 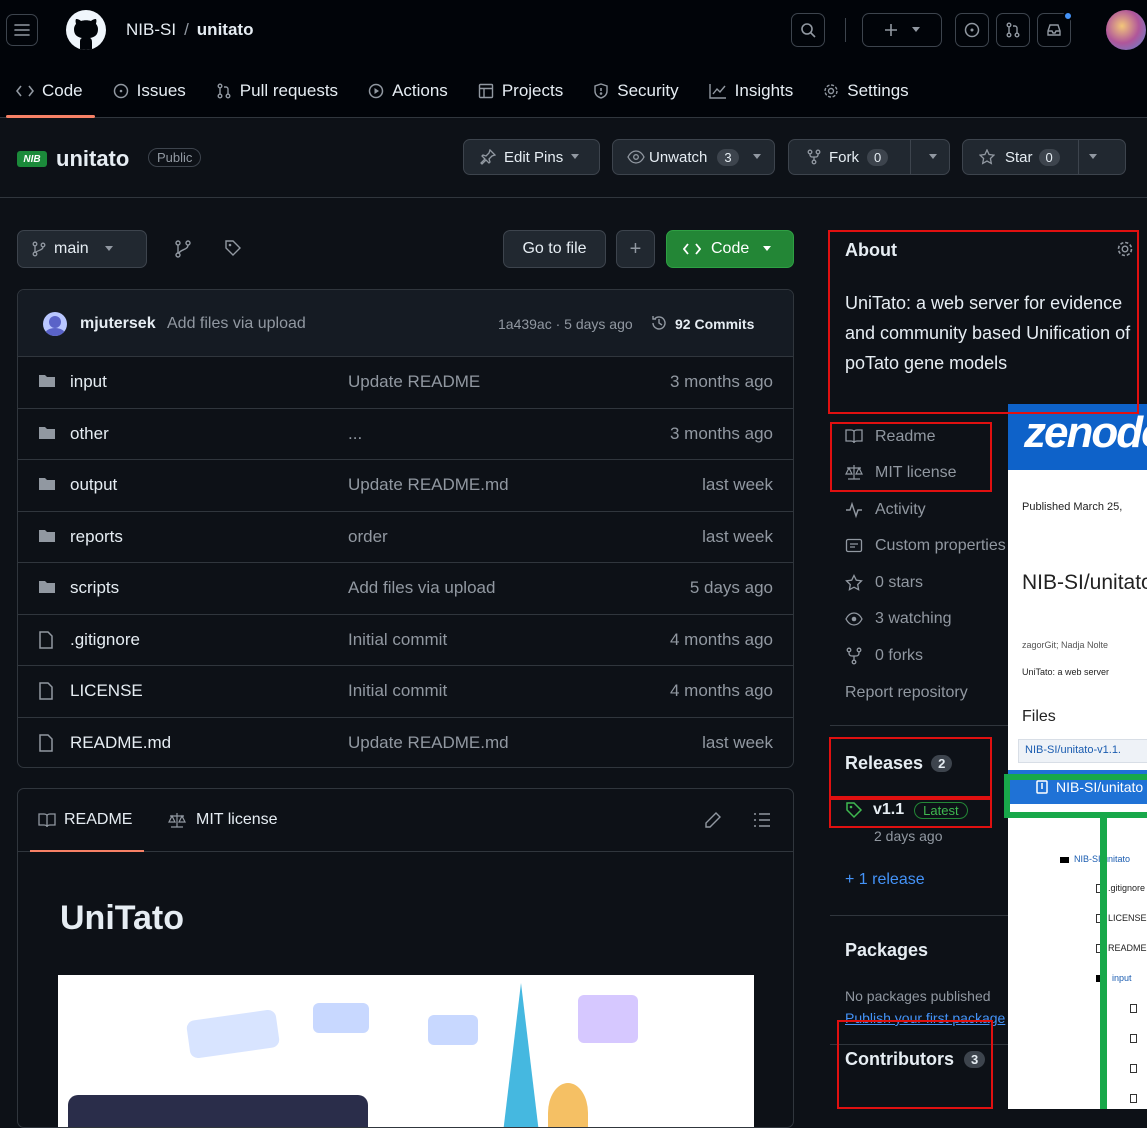 I want to click on zenodo-authors: zagorGit; Nadja Nolte, so click(x=1065, y=645).